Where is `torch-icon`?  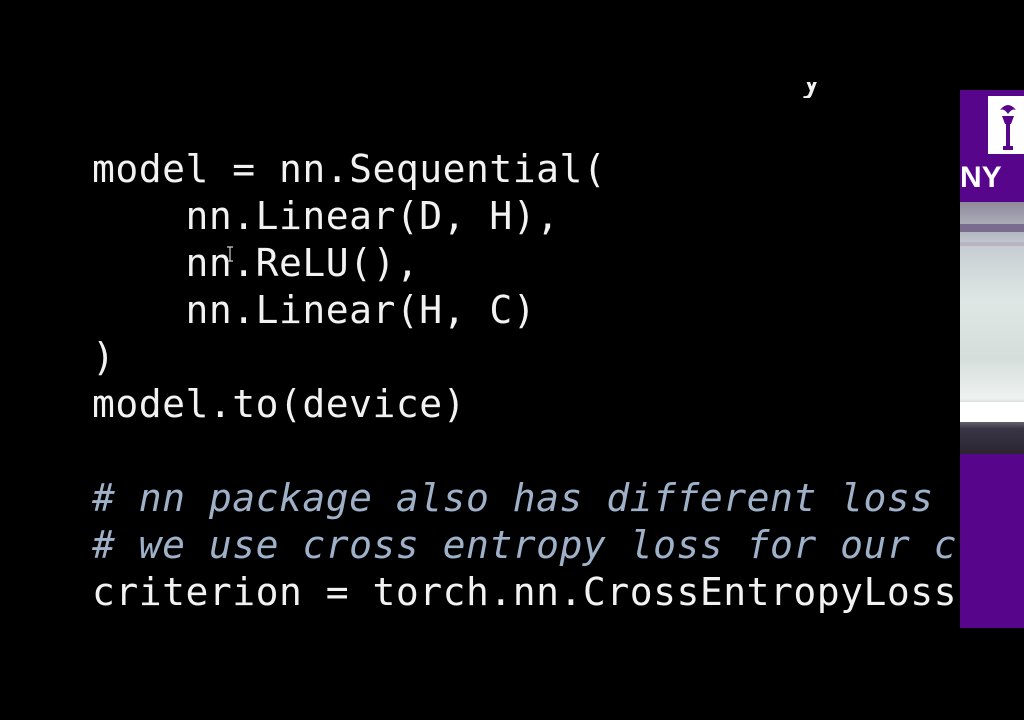
torch-icon is located at coordinates (1006, 125).